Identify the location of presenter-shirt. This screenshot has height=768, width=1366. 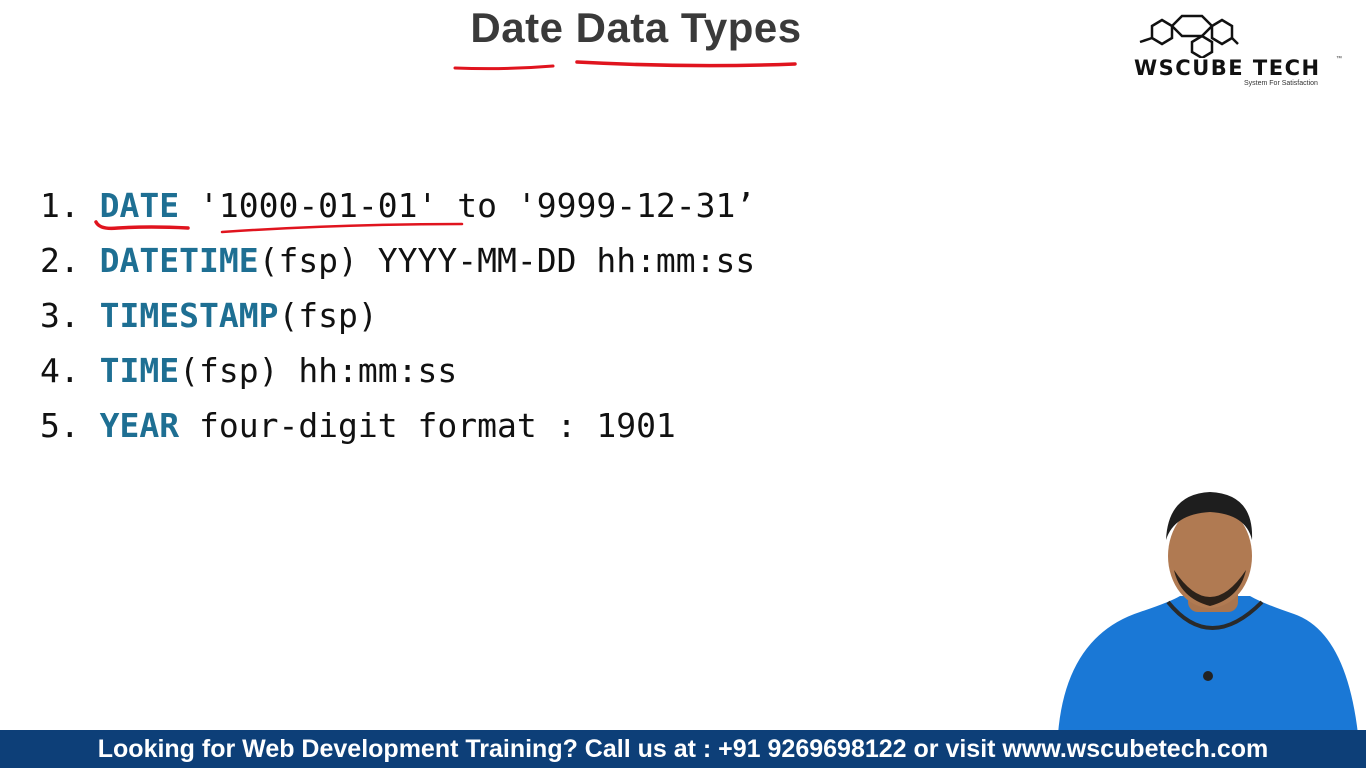
(1208, 665).